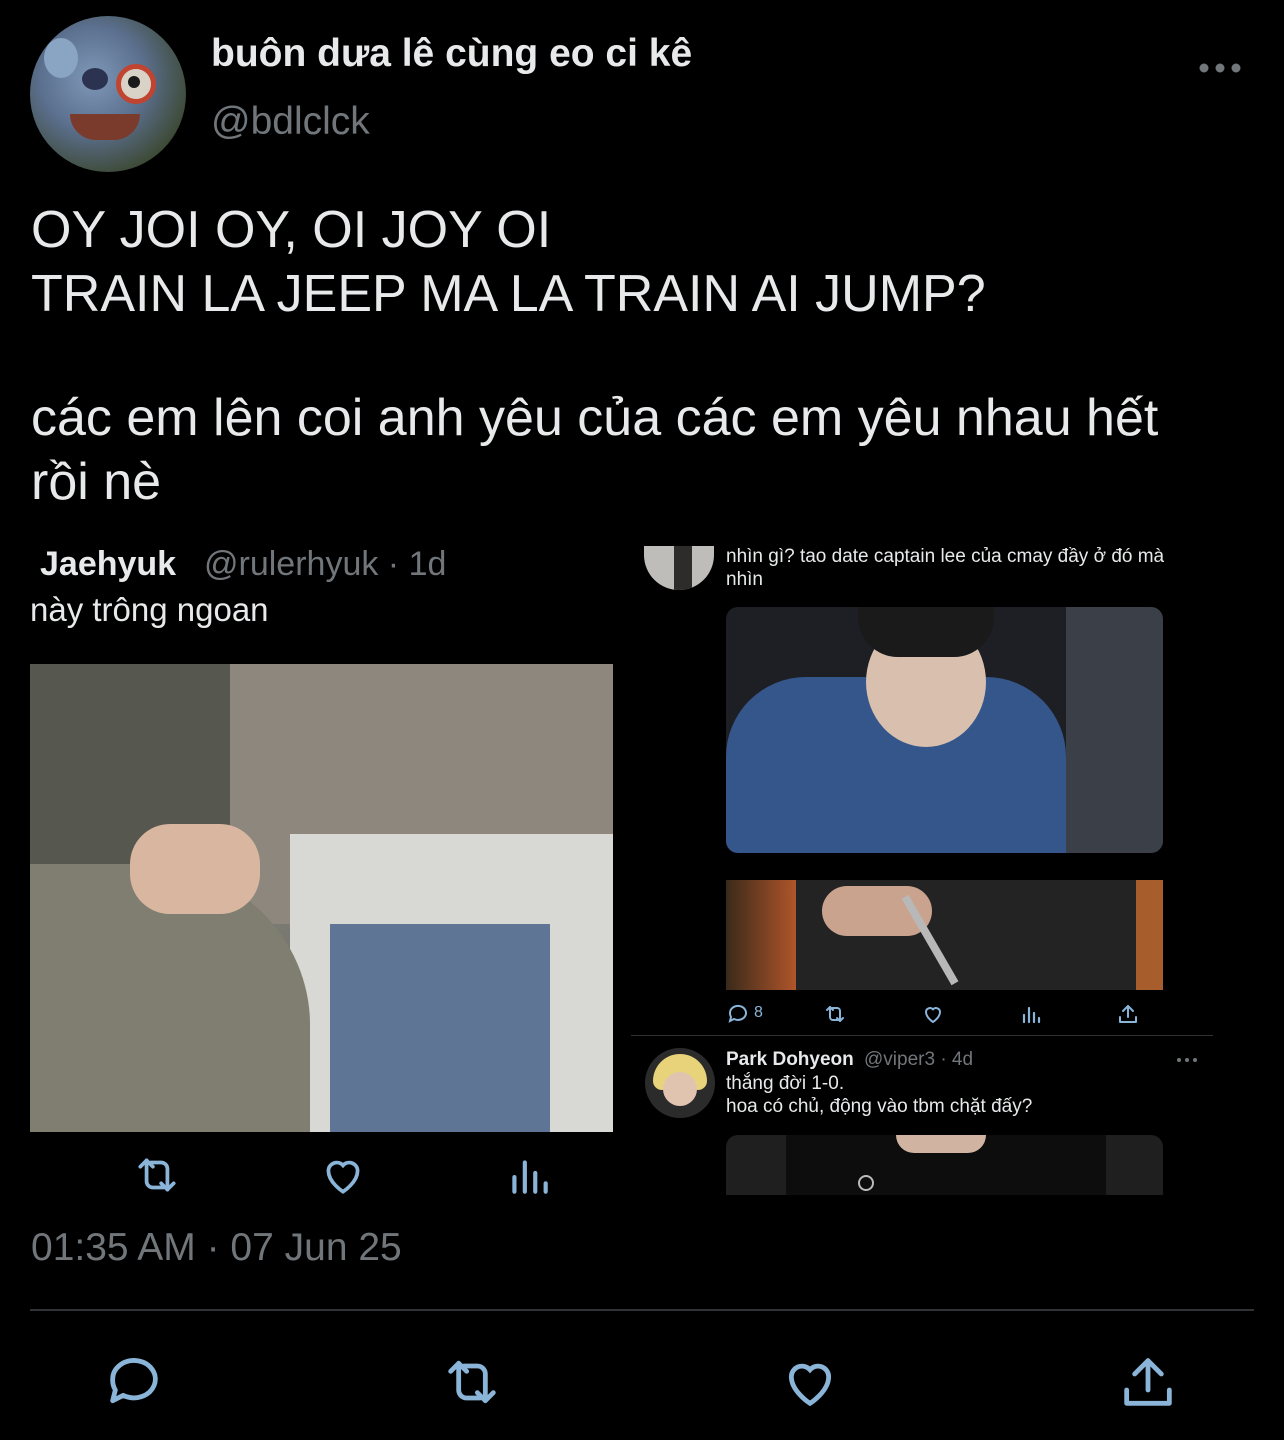  I want to click on tweet-text-line: rồi nè, so click(96, 482).